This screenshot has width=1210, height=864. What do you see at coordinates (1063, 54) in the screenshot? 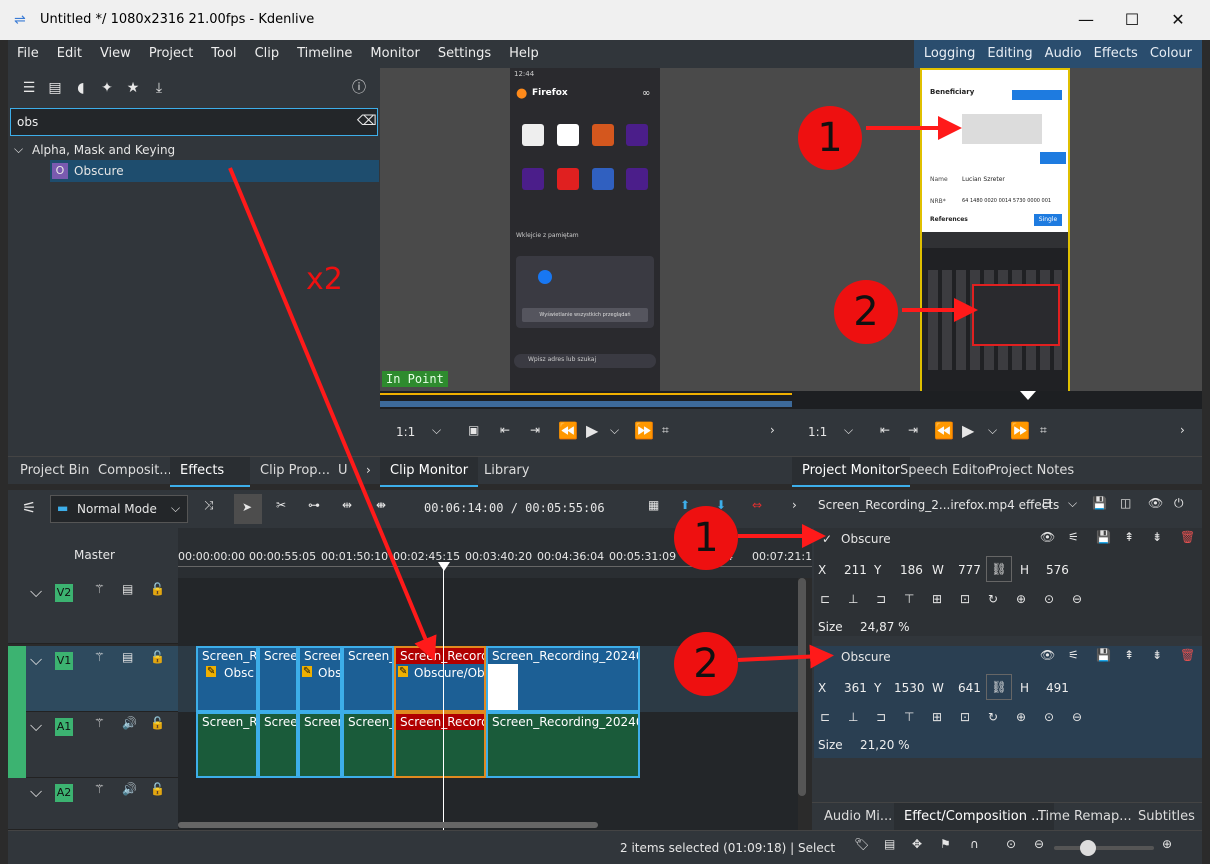
I see `layout-audio: Audio` at bounding box center [1063, 54].